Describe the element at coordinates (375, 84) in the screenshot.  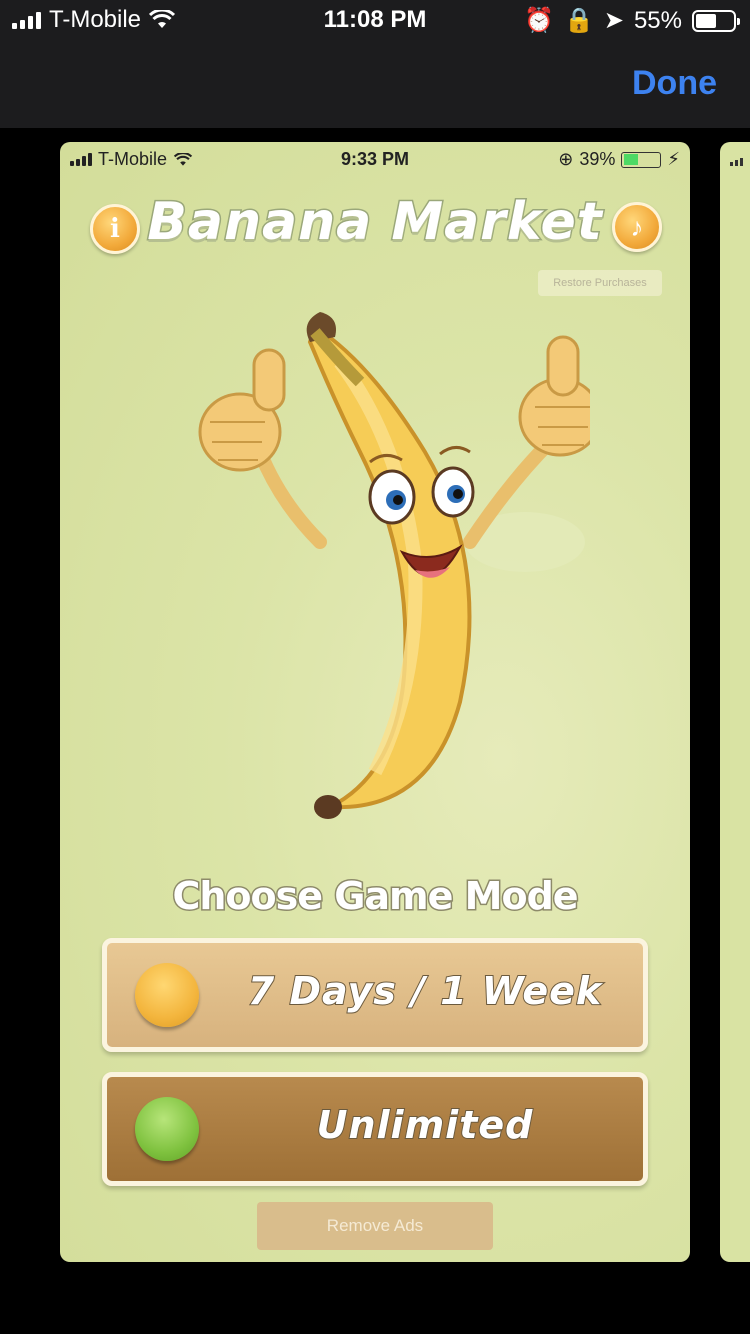
I see `nav-bar: Done` at that location.